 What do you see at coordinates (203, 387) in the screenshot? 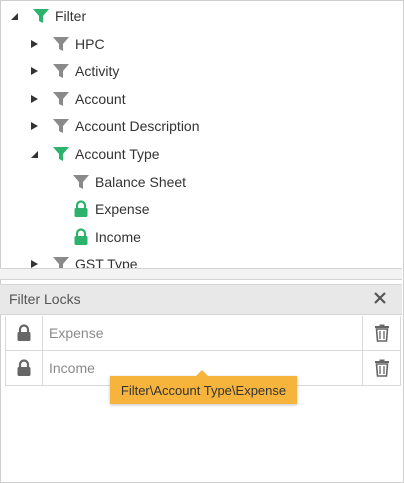
I see `path-tooltip: Filter\Account Type\Expense` at bounding box center [203, 387].